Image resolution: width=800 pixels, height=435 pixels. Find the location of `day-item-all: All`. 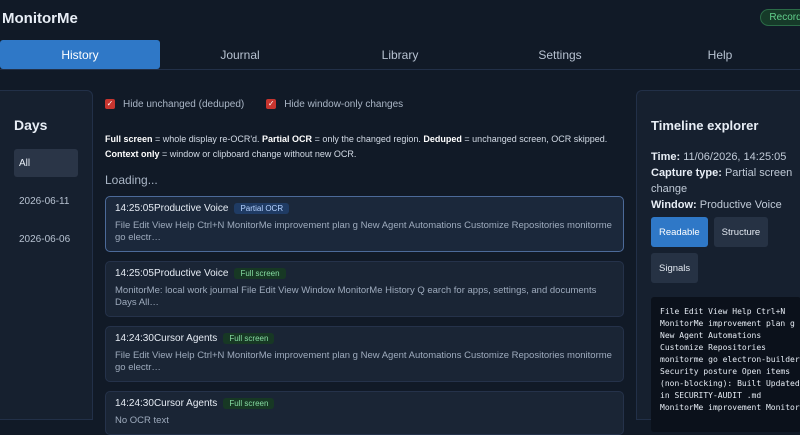

day-item-all: All is located at coordinates (46, 163).